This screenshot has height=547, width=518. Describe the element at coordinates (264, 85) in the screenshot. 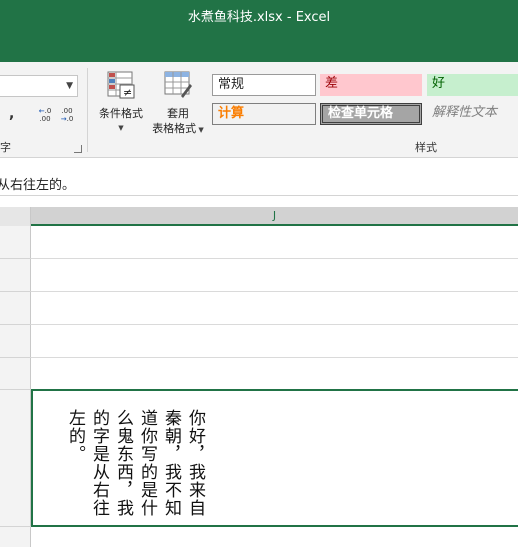

I see `style-normal: 常规` at that location.